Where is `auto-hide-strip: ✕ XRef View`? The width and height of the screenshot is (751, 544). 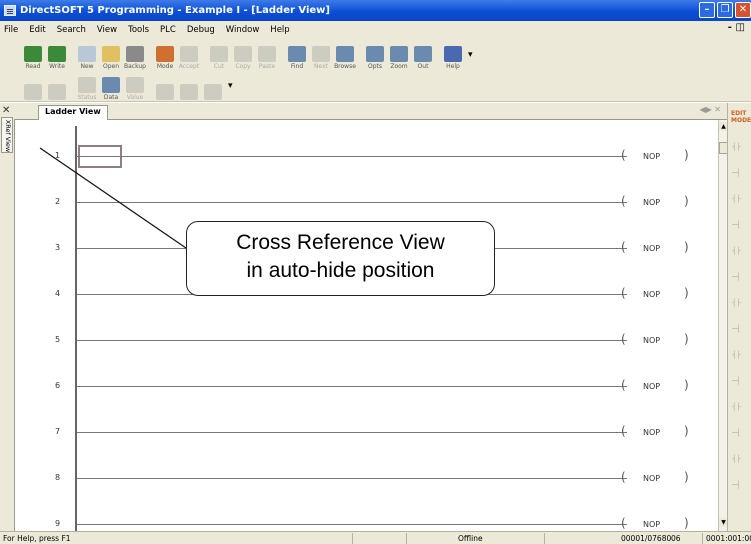
auto-hide-strip: ✕ XRef View is located at coordinates (7, 317).